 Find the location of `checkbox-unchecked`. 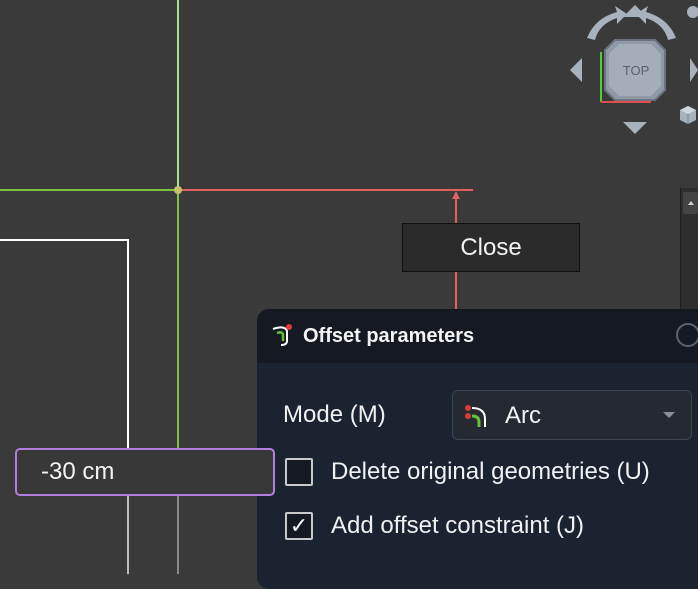

checkbox-unchecked is located at coordinates (299, 472).